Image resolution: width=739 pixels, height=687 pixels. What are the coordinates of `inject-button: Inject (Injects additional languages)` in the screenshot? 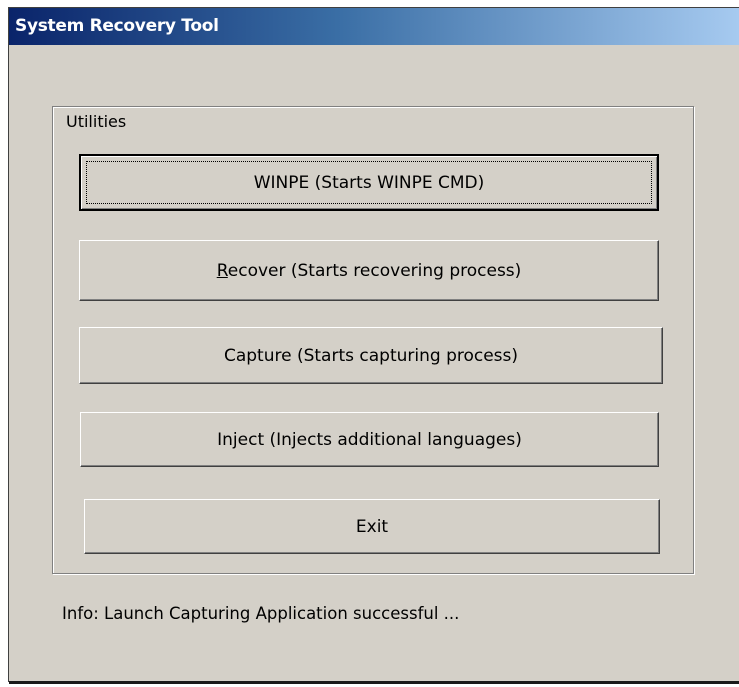 It's located at (369, 439).